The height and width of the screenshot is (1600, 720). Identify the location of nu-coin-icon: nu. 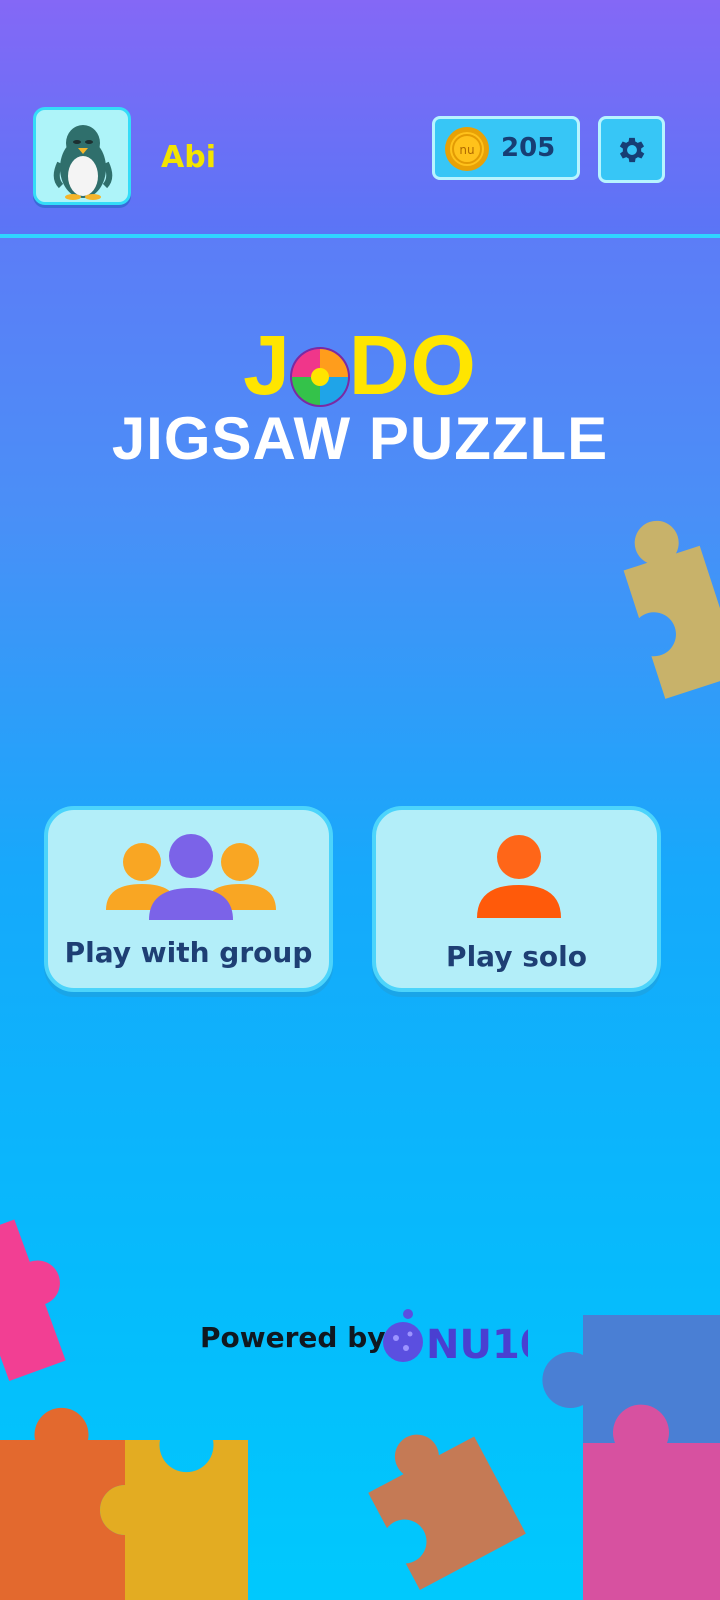
(467, 149).